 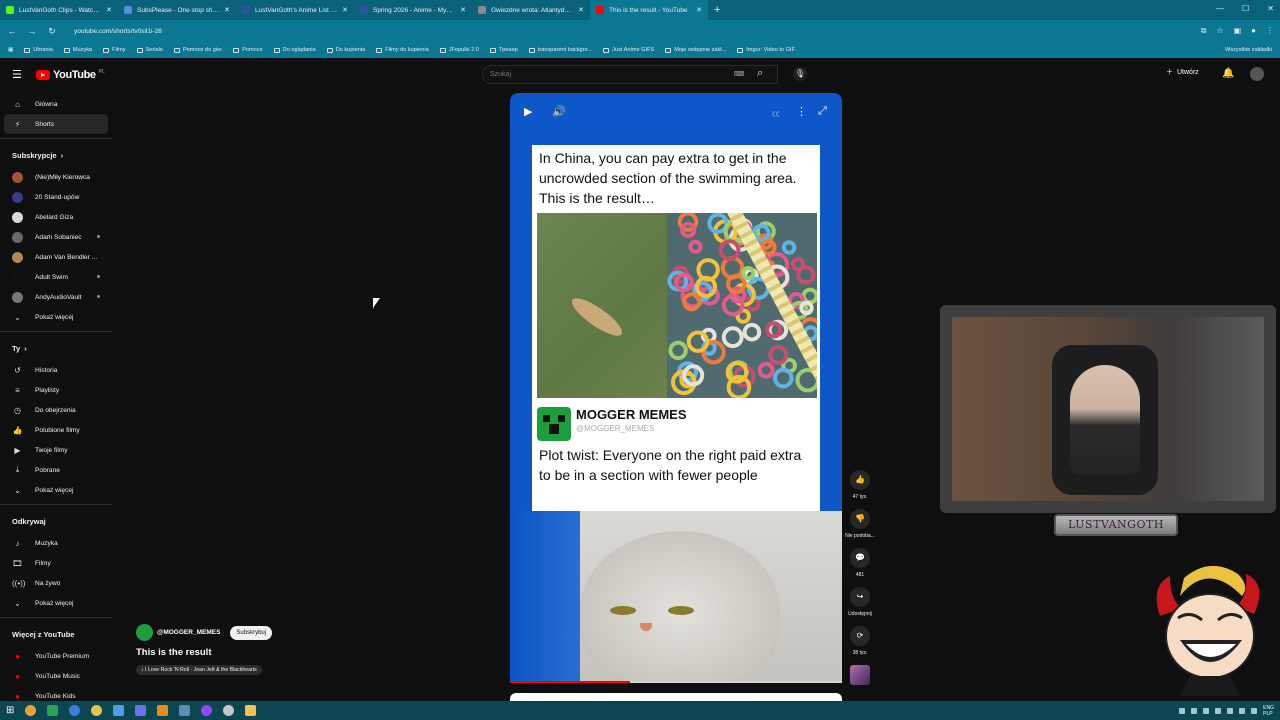 What do you see at coordinates (59, 10) in the screenshot?
I see `browser-tab: LustVanGoth Clips - Watch Live ✕` at bounding box center [59, 10].